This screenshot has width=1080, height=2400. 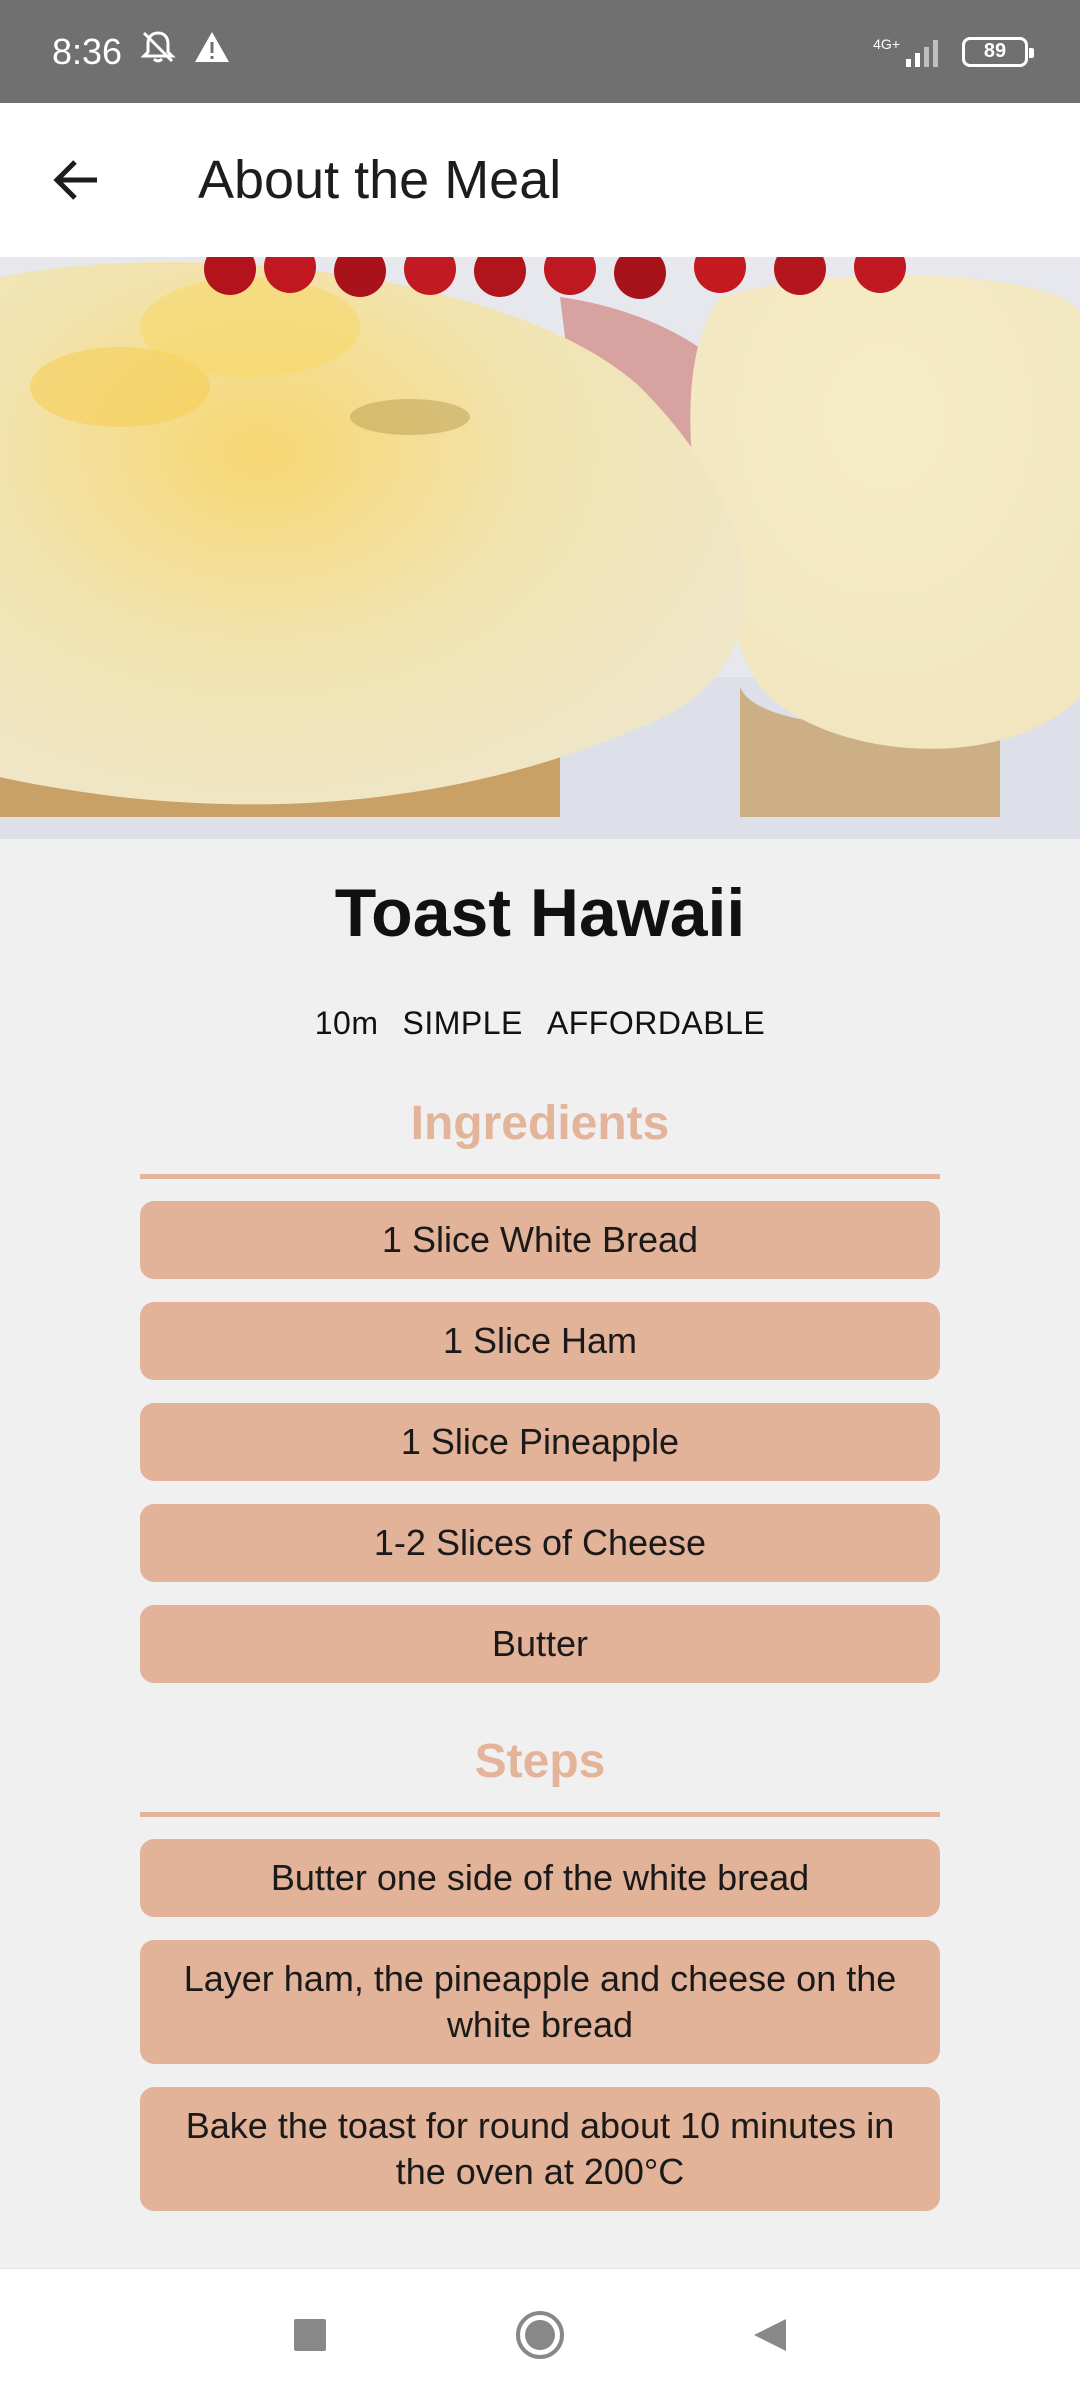 I want to click on warning-icon, so click(x=212, y=51).